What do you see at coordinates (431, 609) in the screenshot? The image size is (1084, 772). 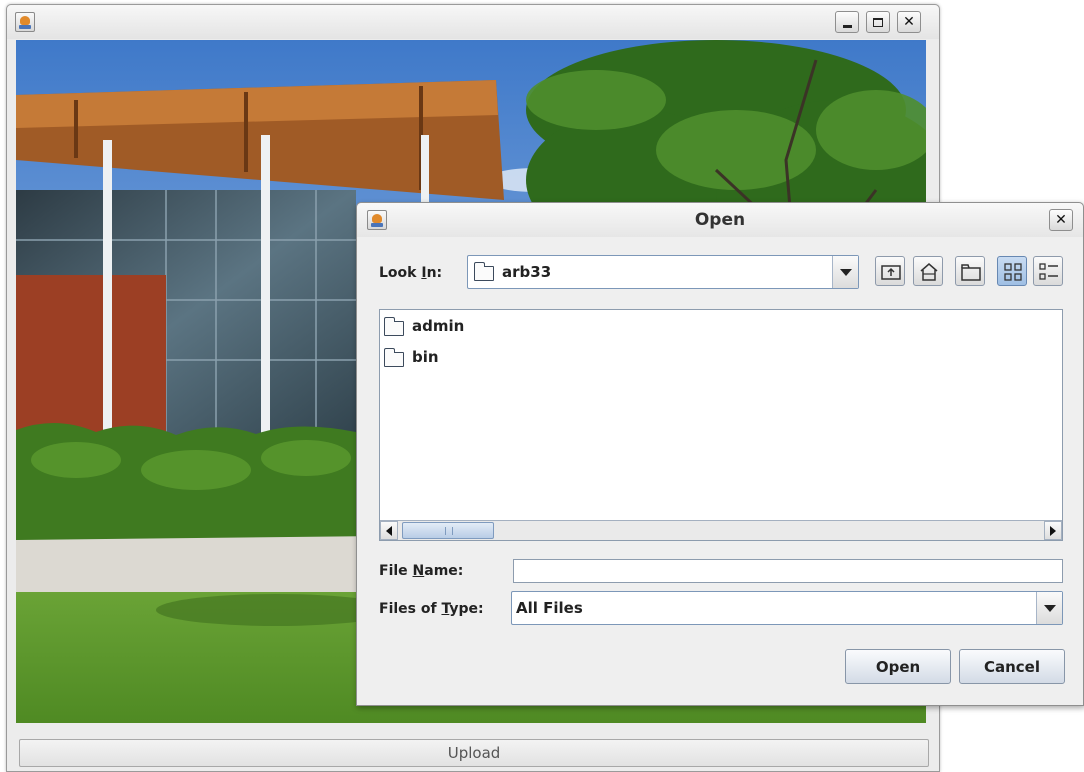 I see `files-of-type-label: Files of Type:` at bounding box center [431, 609].